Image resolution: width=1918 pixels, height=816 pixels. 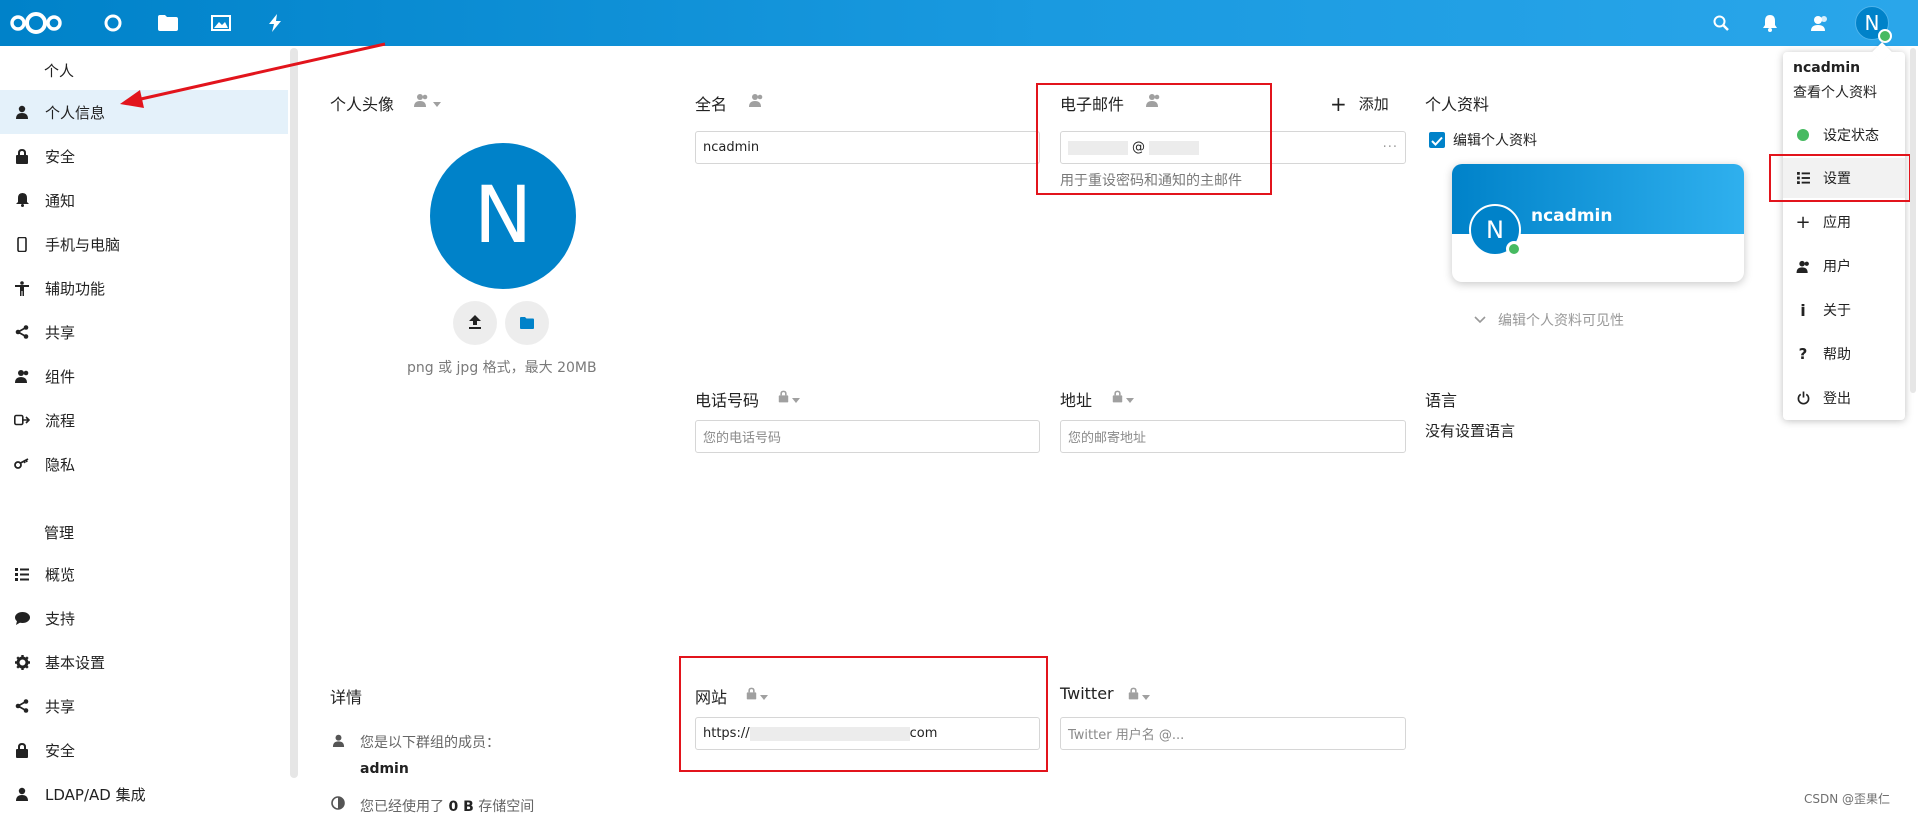 What do you see at coordinates (1837, 355) in the screenshot?
I see `menu-item-label: 帮助` at bounding box center [1837, 355].